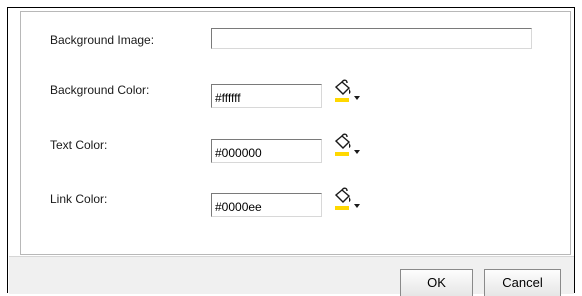 The image size is (582, 296). What do you see at coordinates (266, 151) in the screenshot?
I see `text-color-field` at bounding box center [266, 151].